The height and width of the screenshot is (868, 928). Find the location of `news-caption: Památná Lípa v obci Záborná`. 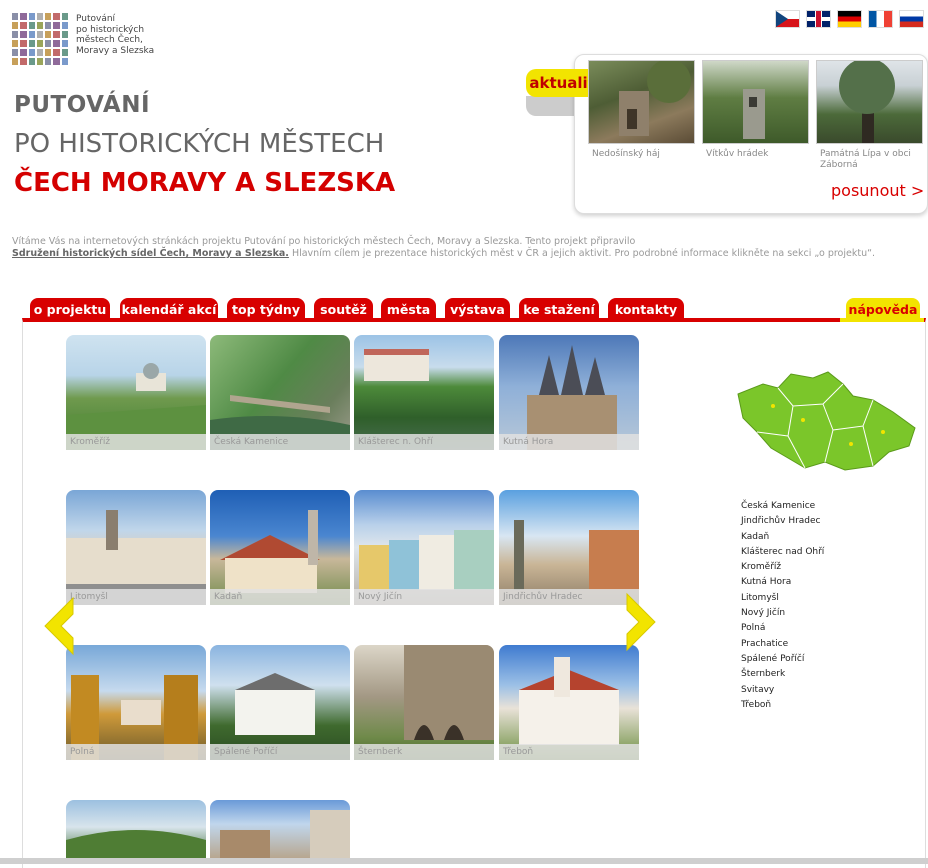

news-caption: Památná Lípa v obci Záborná is located at coordinates (870, 160).